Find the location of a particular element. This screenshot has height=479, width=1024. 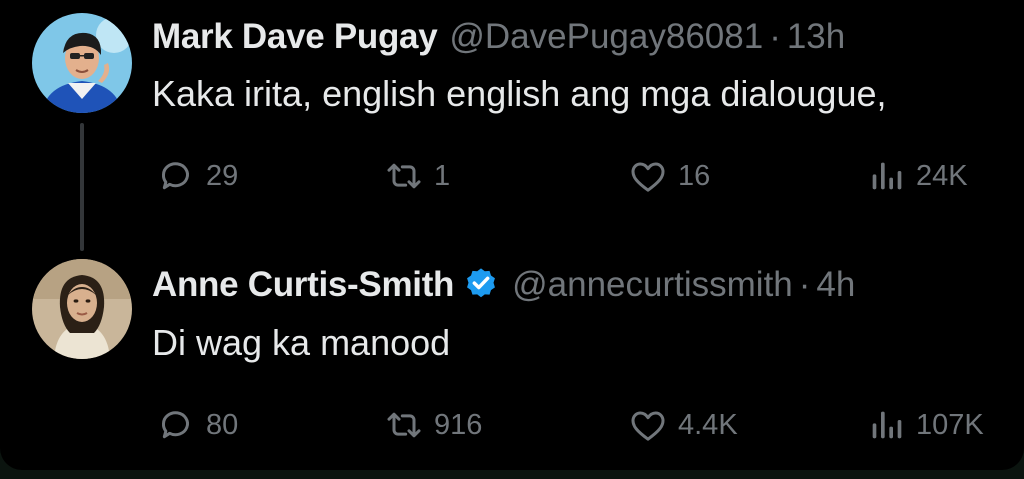

retweet-count: 1 is located at coordinates (442, 175).